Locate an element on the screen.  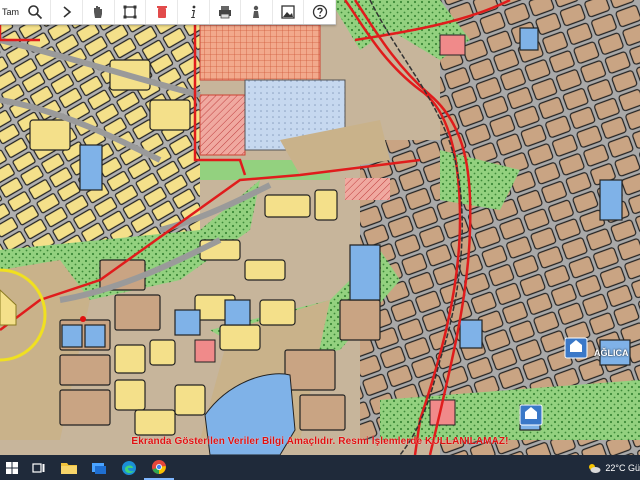
task-view-icon is located at coordinates (39, 467).